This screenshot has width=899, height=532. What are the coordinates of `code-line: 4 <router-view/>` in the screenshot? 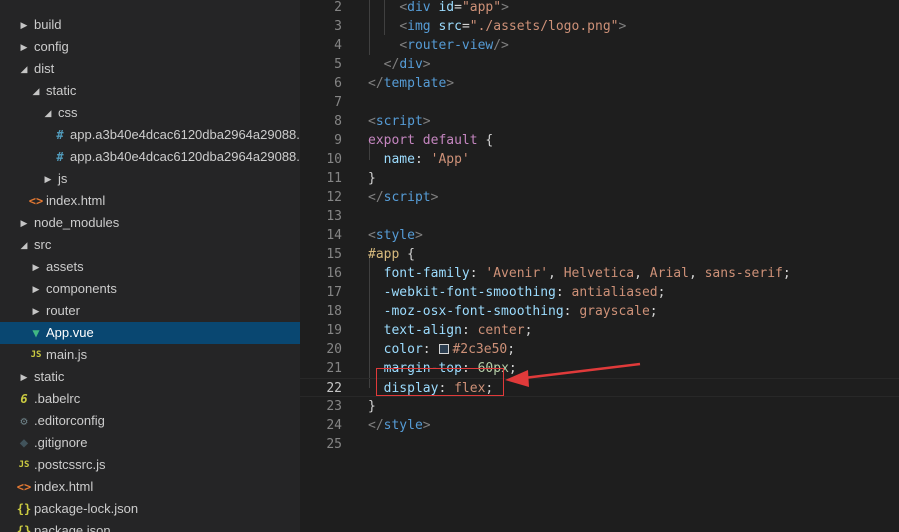 It's located at (599, 45).